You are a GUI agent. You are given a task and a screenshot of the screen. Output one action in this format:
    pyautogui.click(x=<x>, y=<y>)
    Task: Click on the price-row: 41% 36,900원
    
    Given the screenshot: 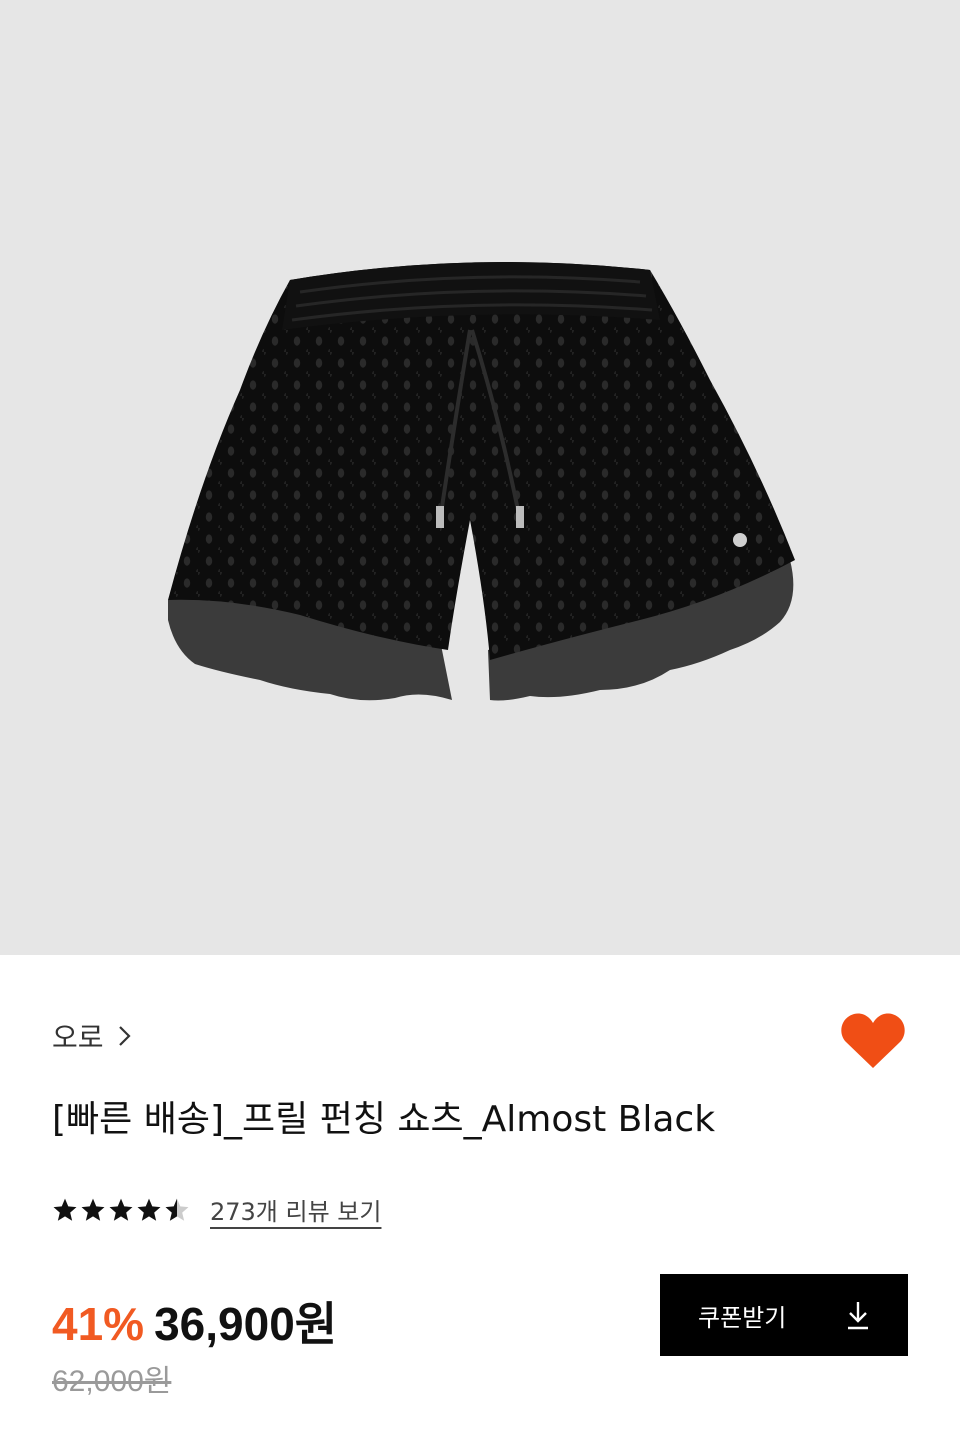 What is the action you would take?
    pyautogui.click(x=194, y=1321)
    